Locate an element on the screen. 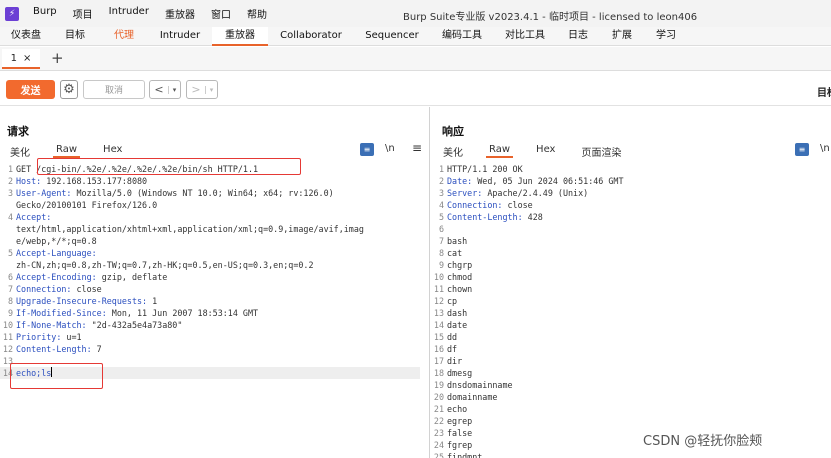  line-text: false is located at coordinates (460, 433).